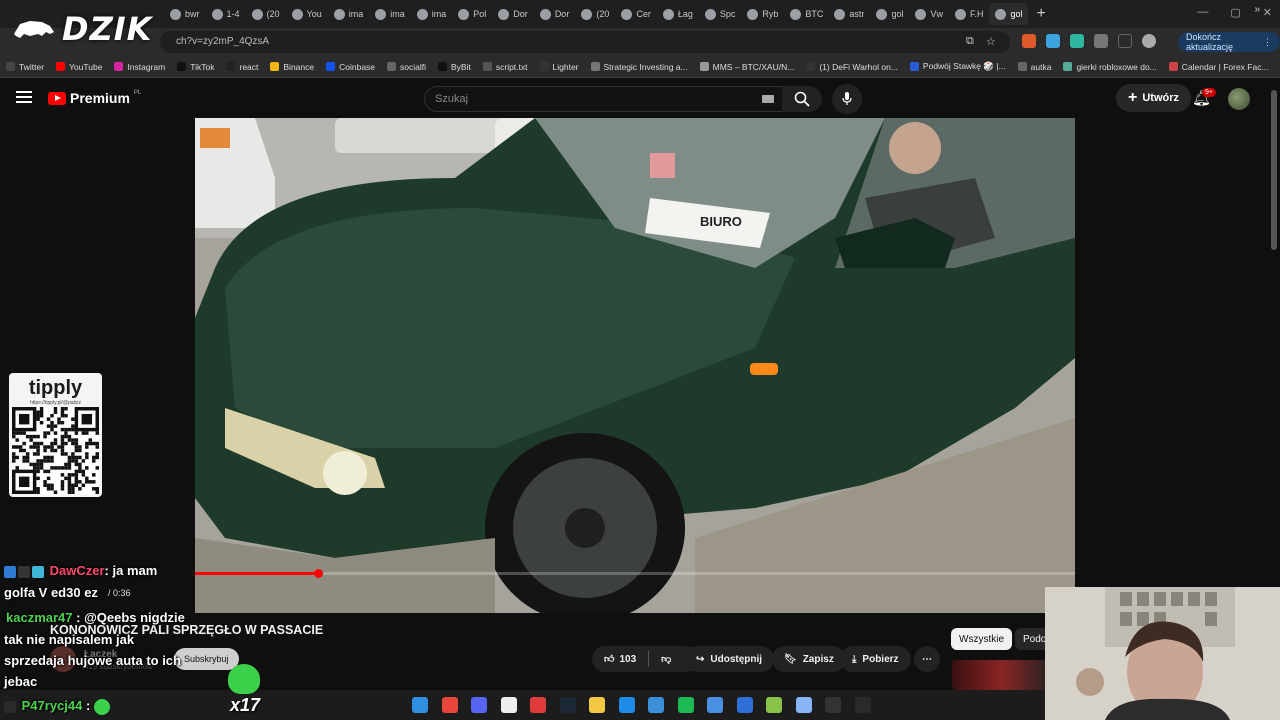 Image resolution: width=1280 pixels, height=720 pixels. I want to click on browser-tab: Ryb, so click(762, 14).